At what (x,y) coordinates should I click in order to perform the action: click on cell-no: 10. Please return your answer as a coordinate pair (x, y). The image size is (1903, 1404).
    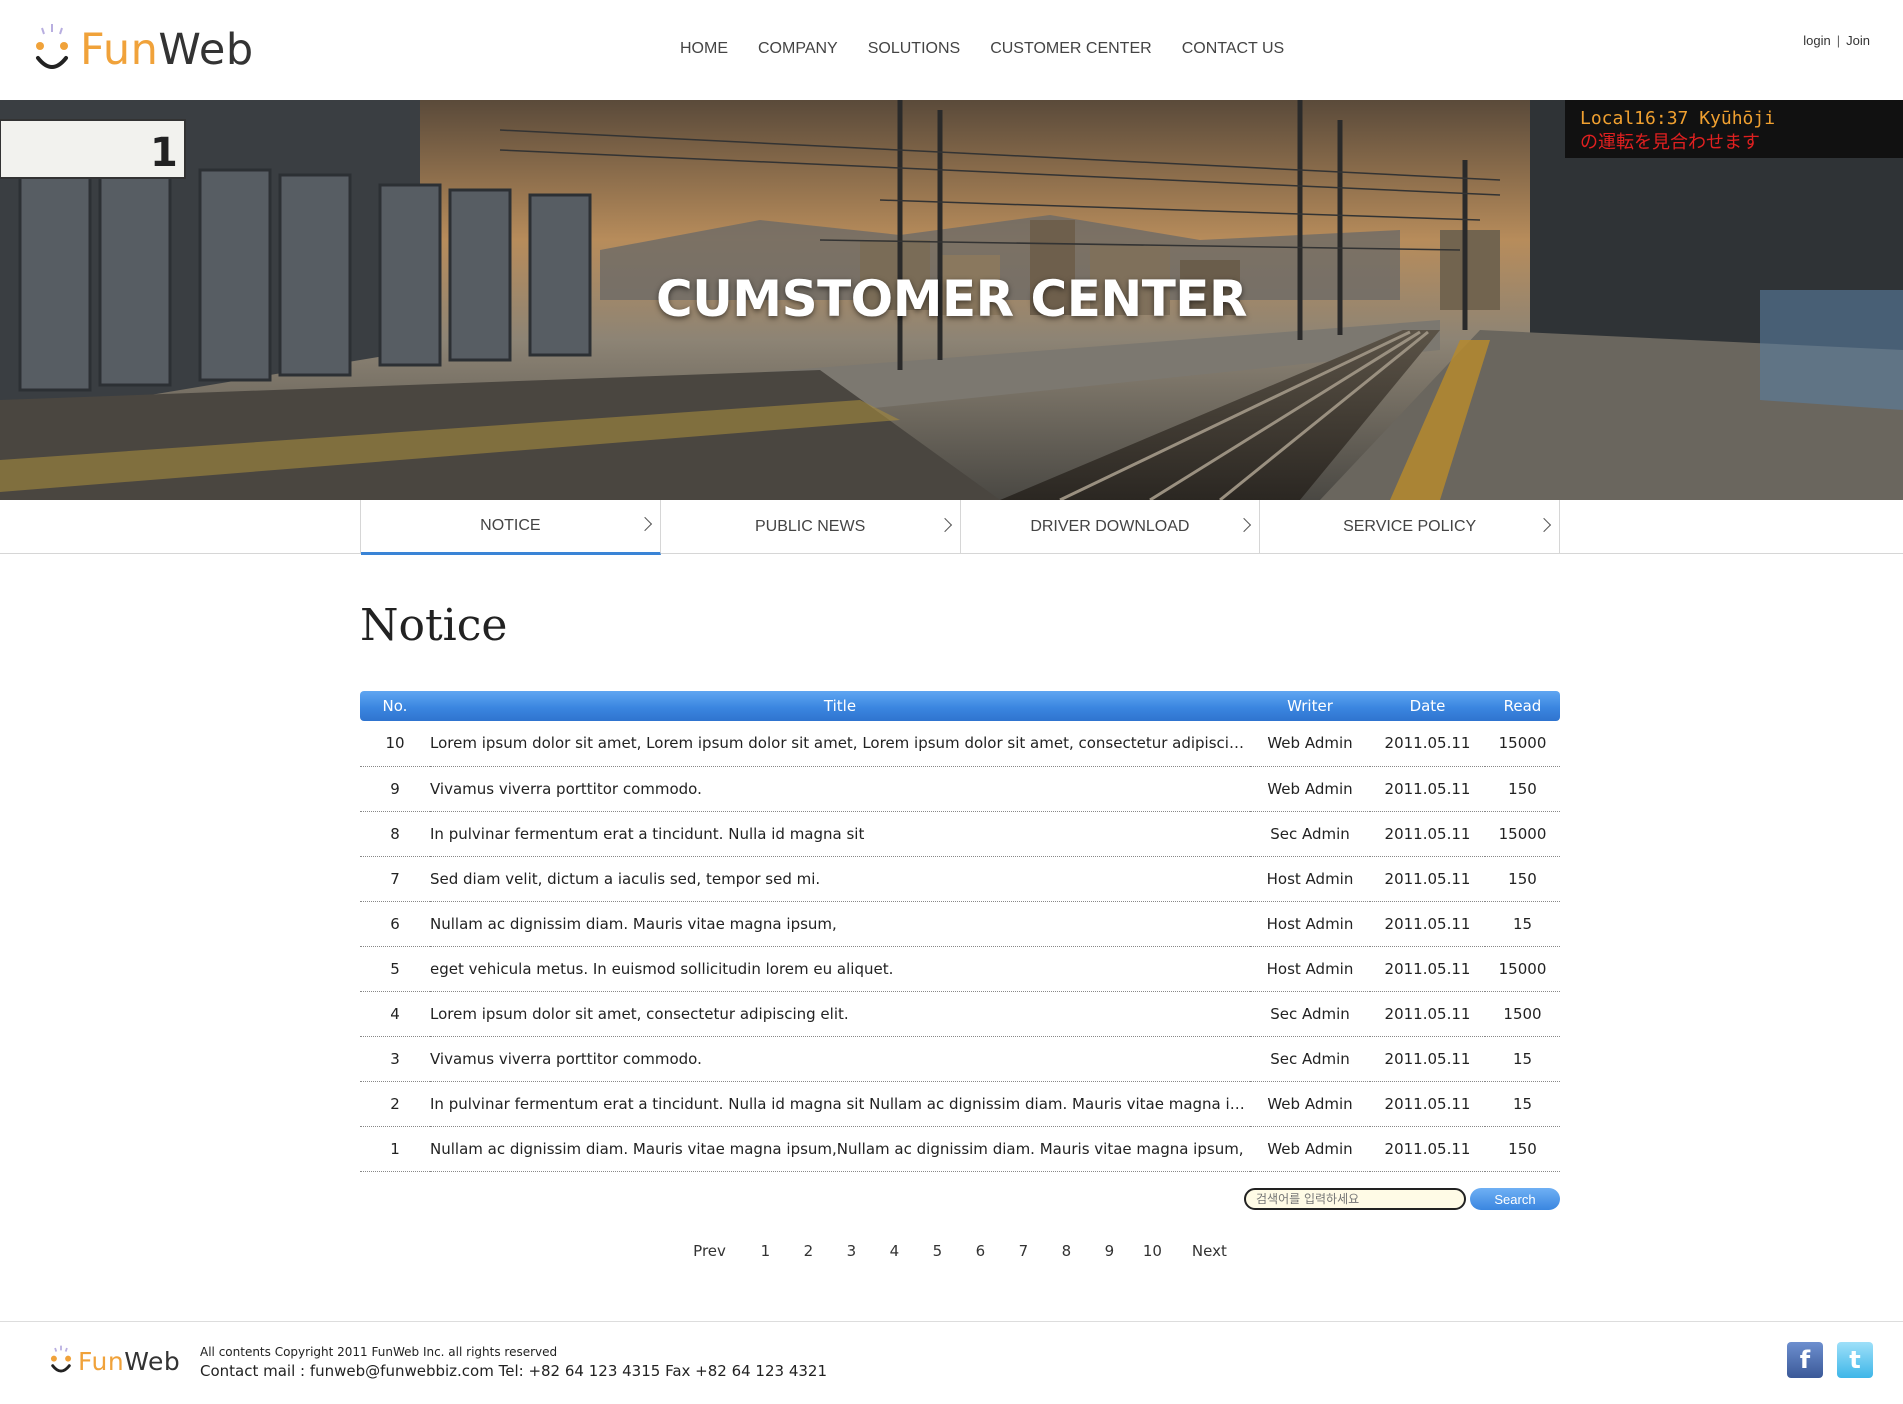
    Looking at the image, I should click on (395, 744).